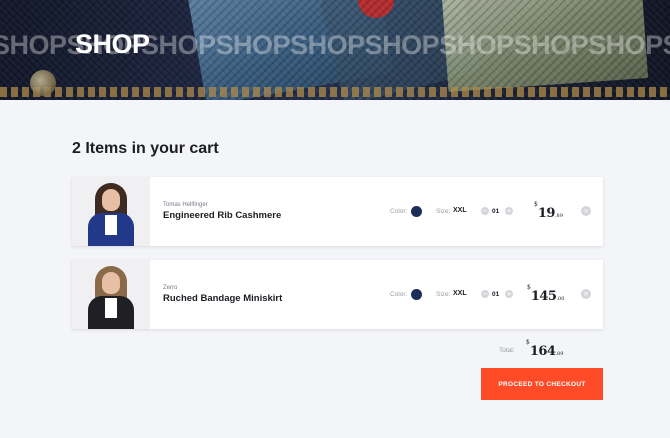 Image resolution: width=670 pixels, height=438 pixels. Describe the element at coordinates (43, 83) in the screenshot. I see `rivet-image` at that location.